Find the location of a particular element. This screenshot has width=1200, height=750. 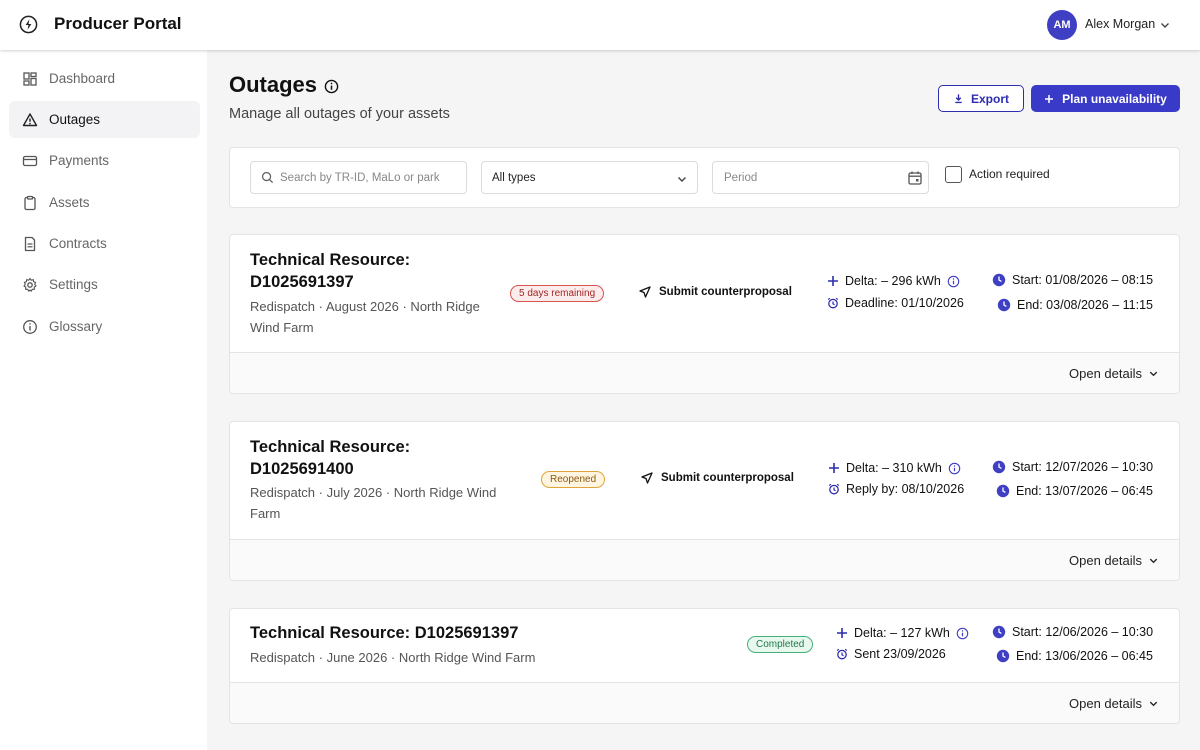

sidebar-item-dashboard: Dashboard is located at coordinates (104, 78).